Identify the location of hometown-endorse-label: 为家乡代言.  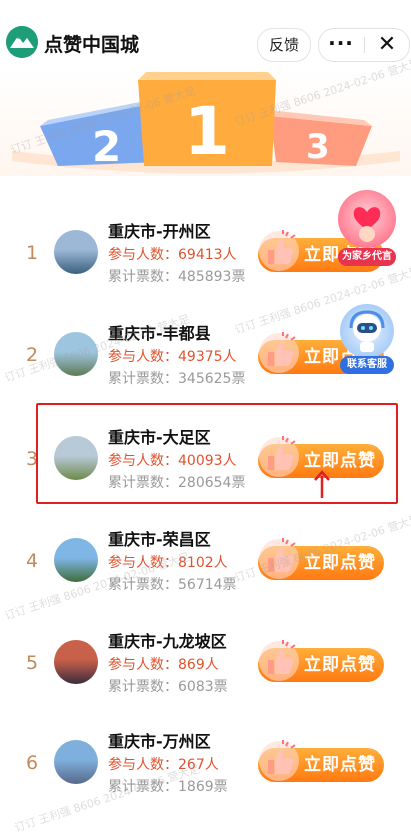
(367, 257).